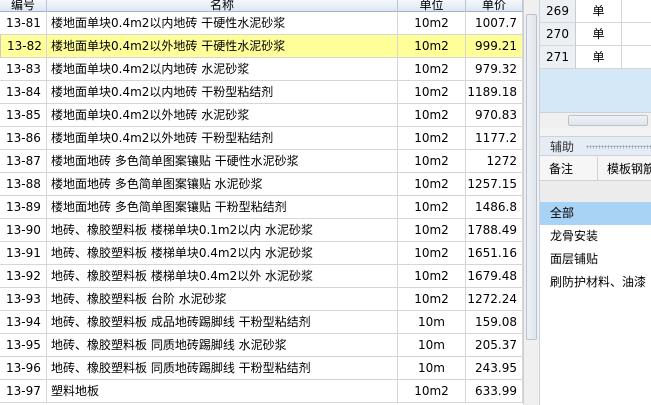 Image resolution: width=651 pixels, height=405 pixels. What do you see at coordinates (494, 391) in the screenshot?
I see `cell-price: 633.99` at bounding box center [494, 391].